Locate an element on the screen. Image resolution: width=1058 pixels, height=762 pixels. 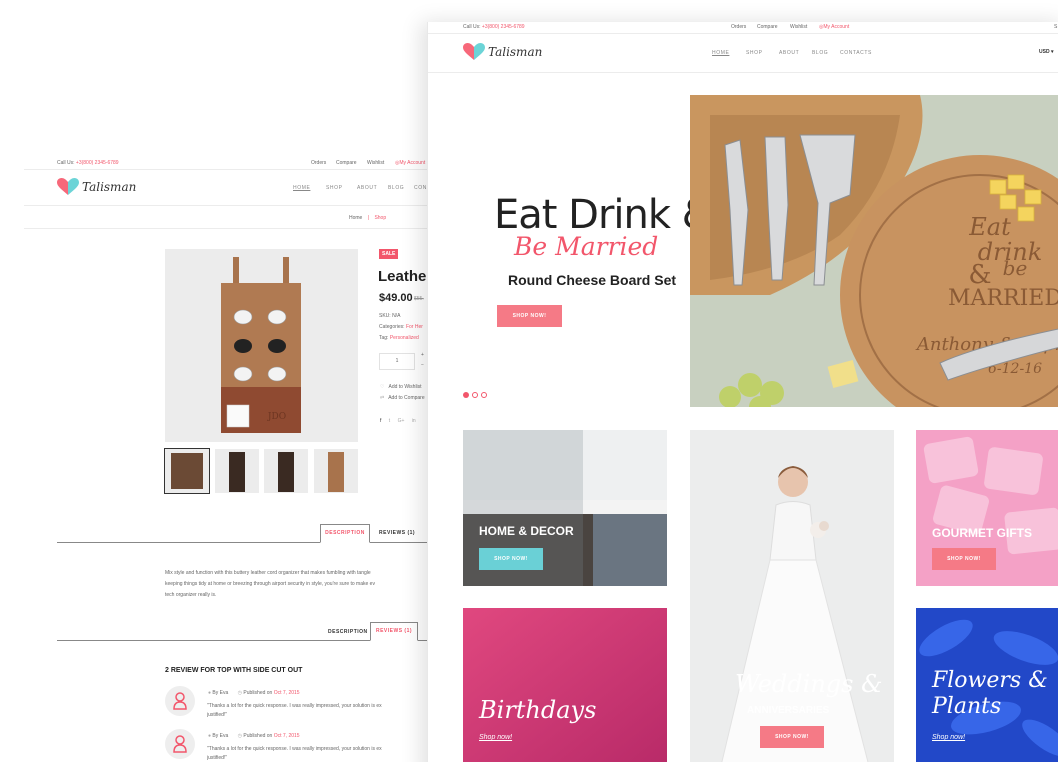
weddings-shop-button: SHOP NOW! is located at coordinates (792, 737).